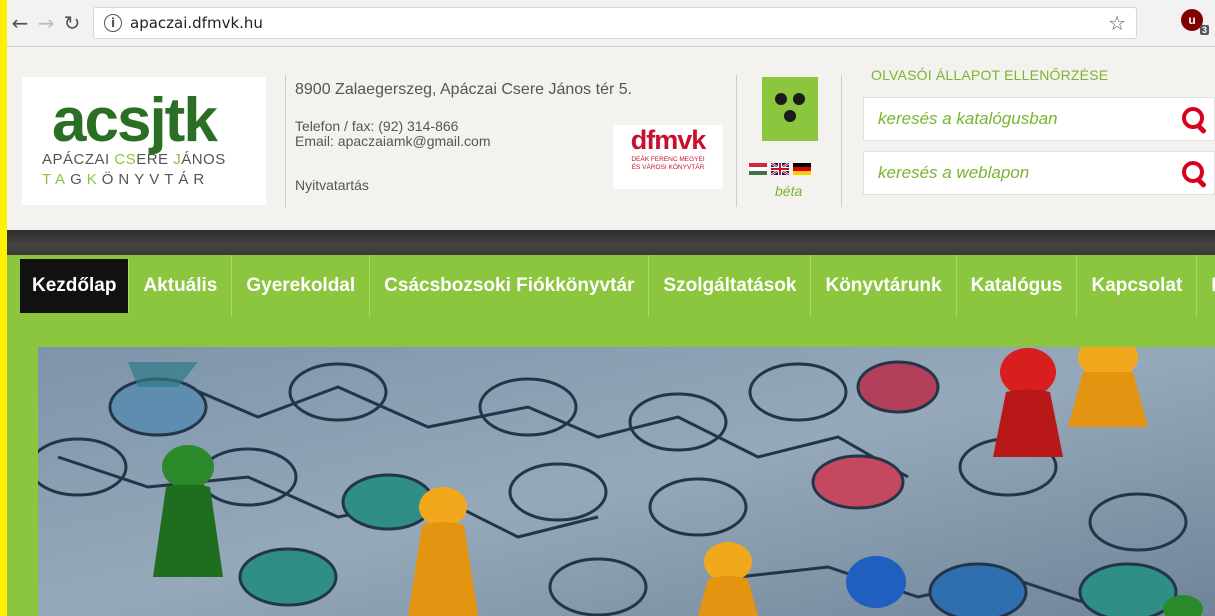 The image size is (1215, 616). What do you see at coordinates (758, 169) in the screenshot?
I see `flag-hu-icon` at bounding box center [758, 169].